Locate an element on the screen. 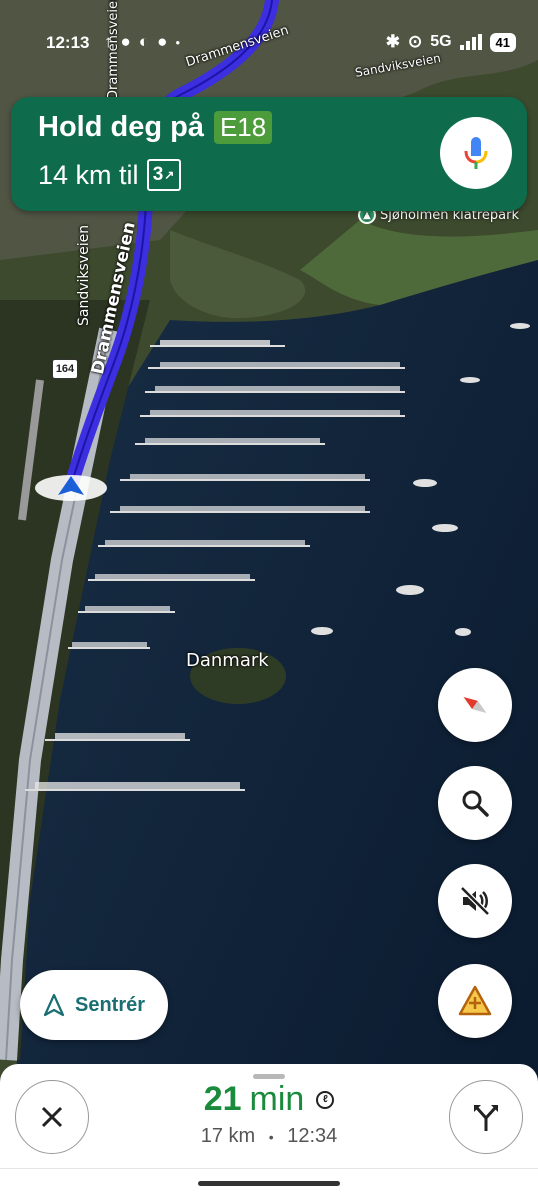  bluetooth-icon: ✱ is located at coordinates (392, 41).